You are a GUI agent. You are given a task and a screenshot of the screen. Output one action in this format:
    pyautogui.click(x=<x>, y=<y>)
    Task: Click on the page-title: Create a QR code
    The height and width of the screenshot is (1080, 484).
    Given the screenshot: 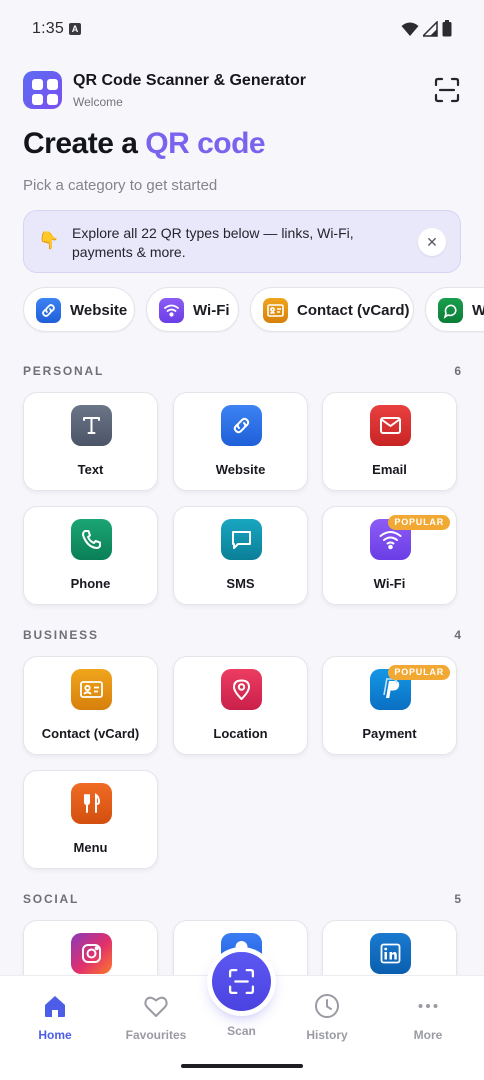 What is the action you would take?
    pyautogui.click(x=144, y=144)
    